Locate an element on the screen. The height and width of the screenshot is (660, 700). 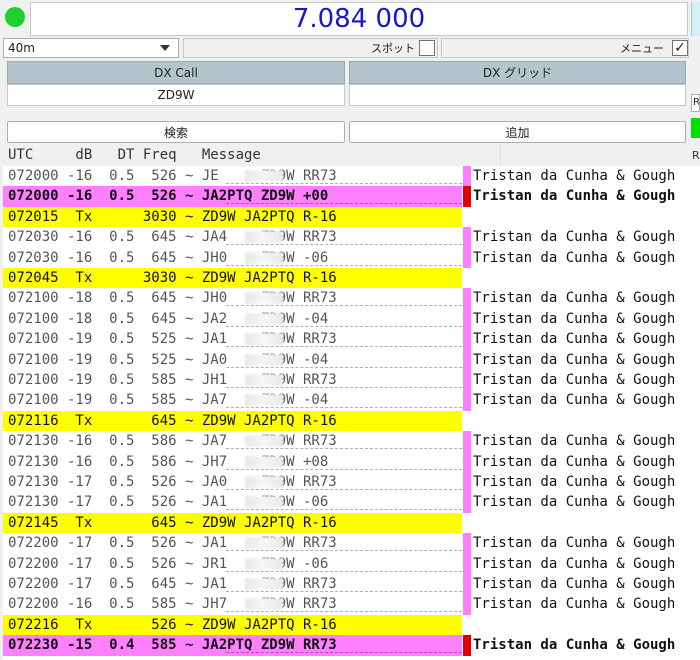
side-r-label: R is located at coordinates (696, 102).